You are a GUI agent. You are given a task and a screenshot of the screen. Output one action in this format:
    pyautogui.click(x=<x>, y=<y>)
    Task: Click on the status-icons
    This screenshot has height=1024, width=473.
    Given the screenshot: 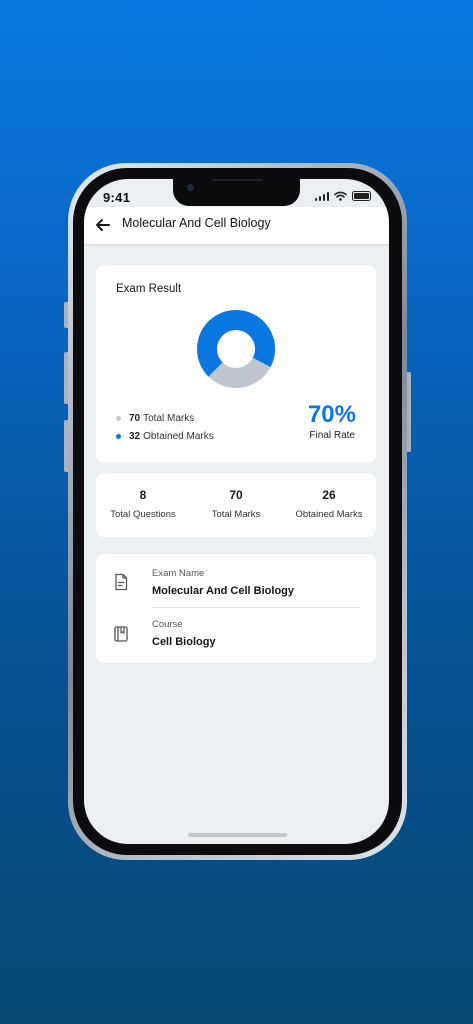 What is the action you would take?
    pyautogui.click(x=342, y=196)
    